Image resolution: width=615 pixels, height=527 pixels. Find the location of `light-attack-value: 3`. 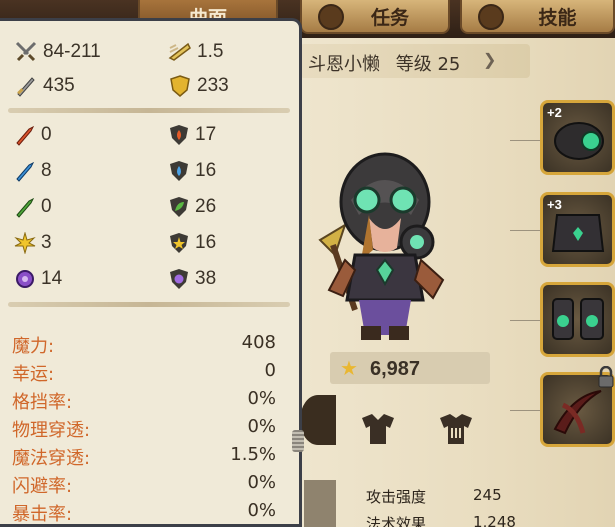

light-attack-value: 3 is located at coordinates (46, 242).